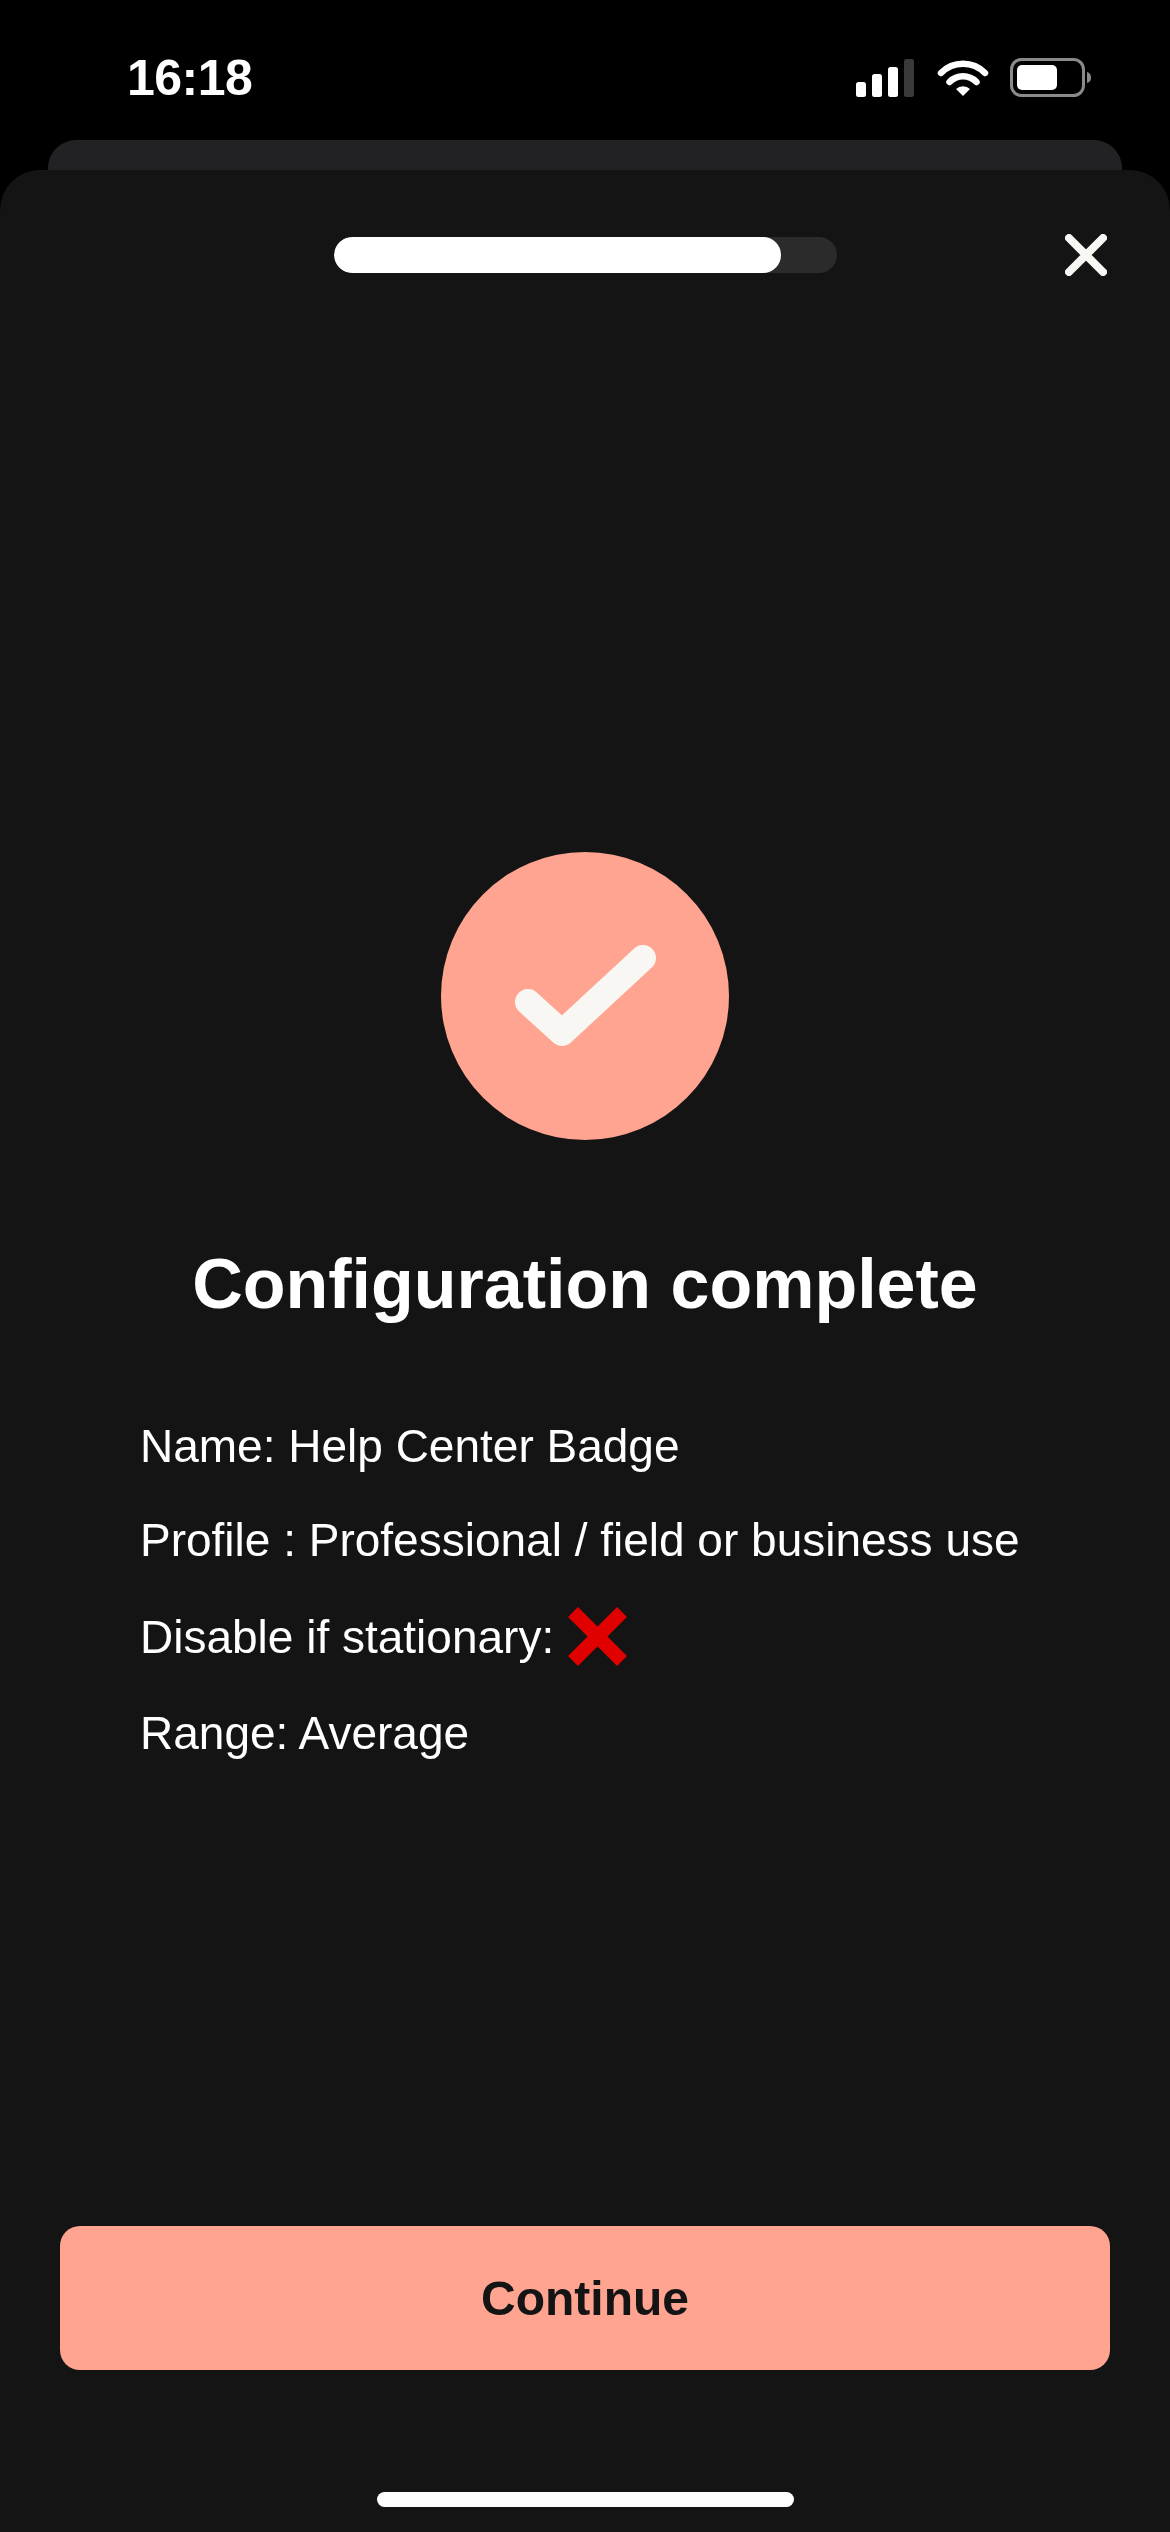  Describe the element at coordinates (347, 1637) in the screenshot. I see `detail-text: Disable if stationary:` at that location.